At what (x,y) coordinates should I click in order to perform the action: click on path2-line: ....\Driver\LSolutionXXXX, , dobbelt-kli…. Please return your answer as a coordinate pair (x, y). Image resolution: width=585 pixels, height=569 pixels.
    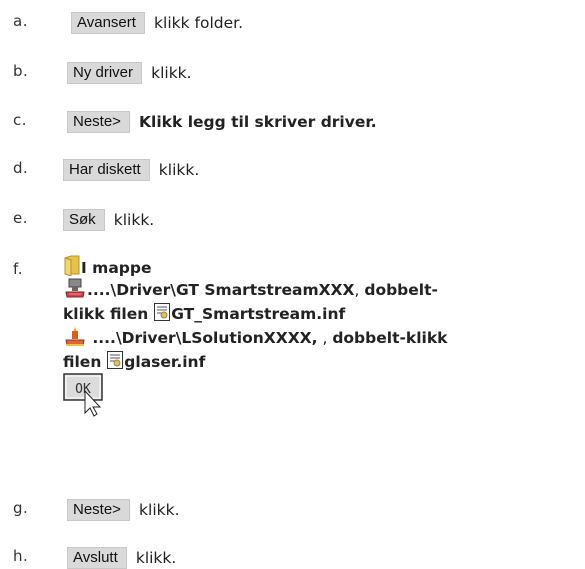
    Looking at the image, I should click on (255, 339).